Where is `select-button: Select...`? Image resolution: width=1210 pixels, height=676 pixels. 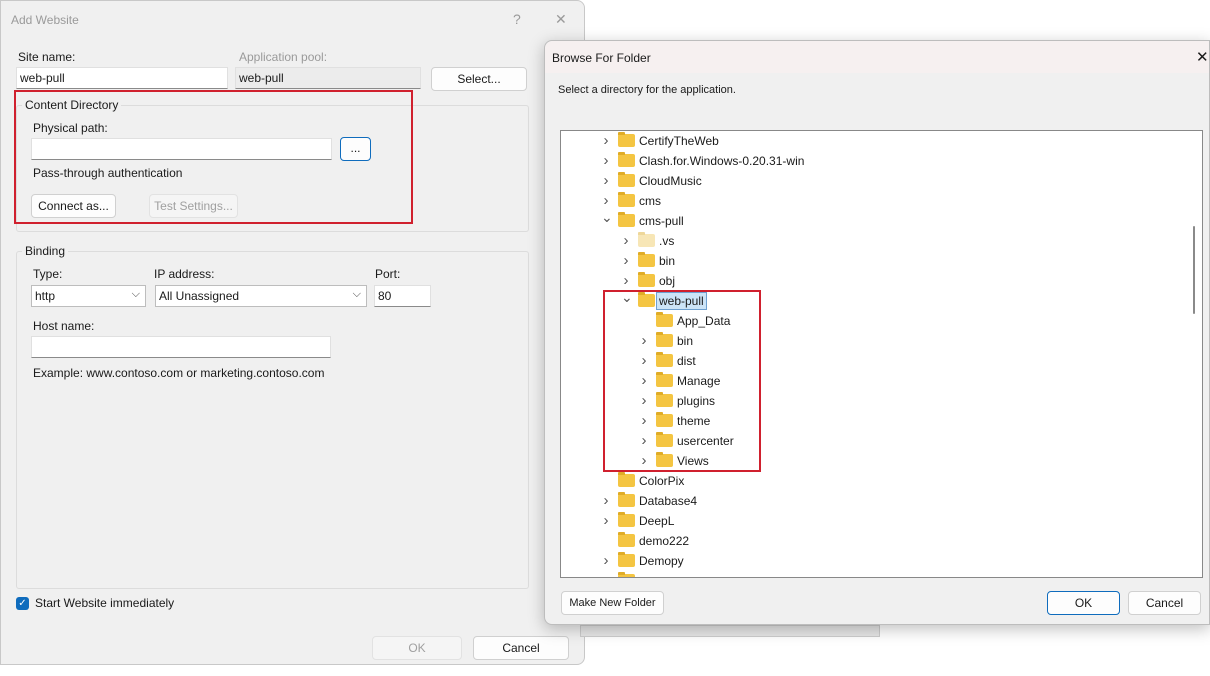
select-button: Select... is located at coordinates (479, 79).